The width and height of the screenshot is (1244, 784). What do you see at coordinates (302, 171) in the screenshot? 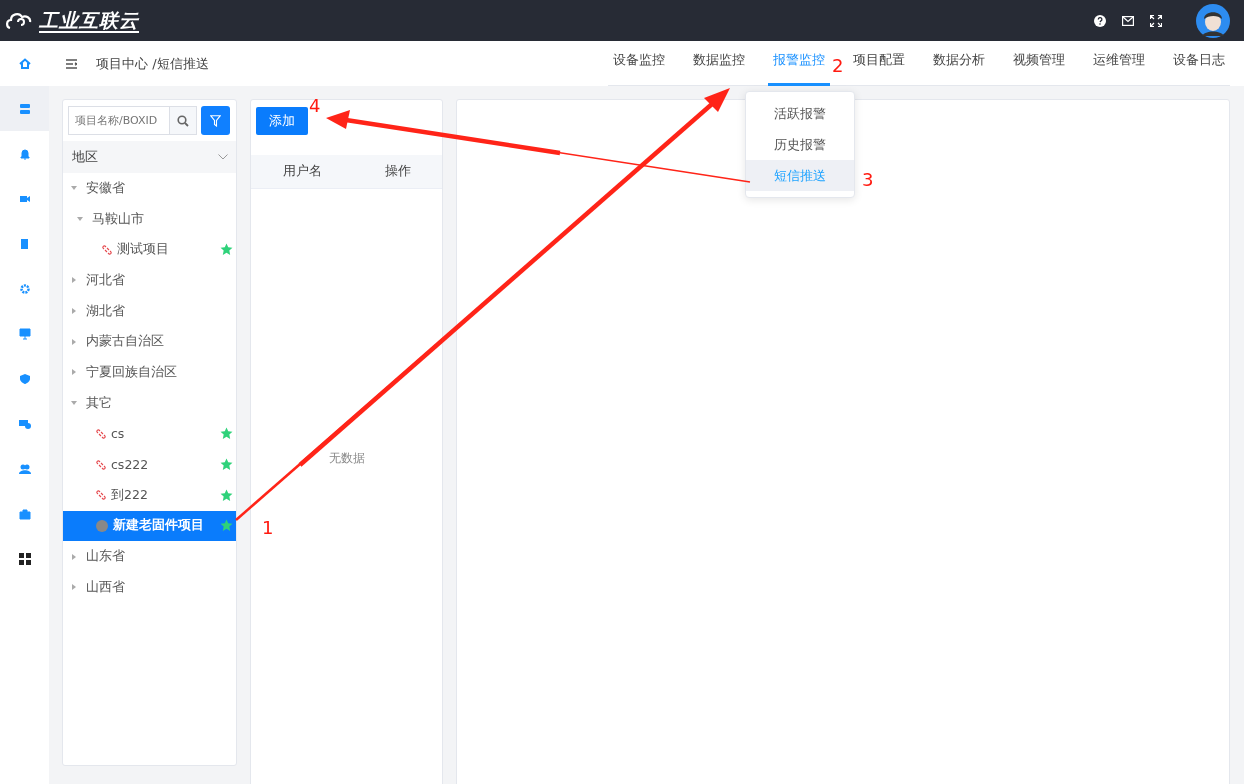
I see `column-header: 用户名` at bounding box center [302, 171].